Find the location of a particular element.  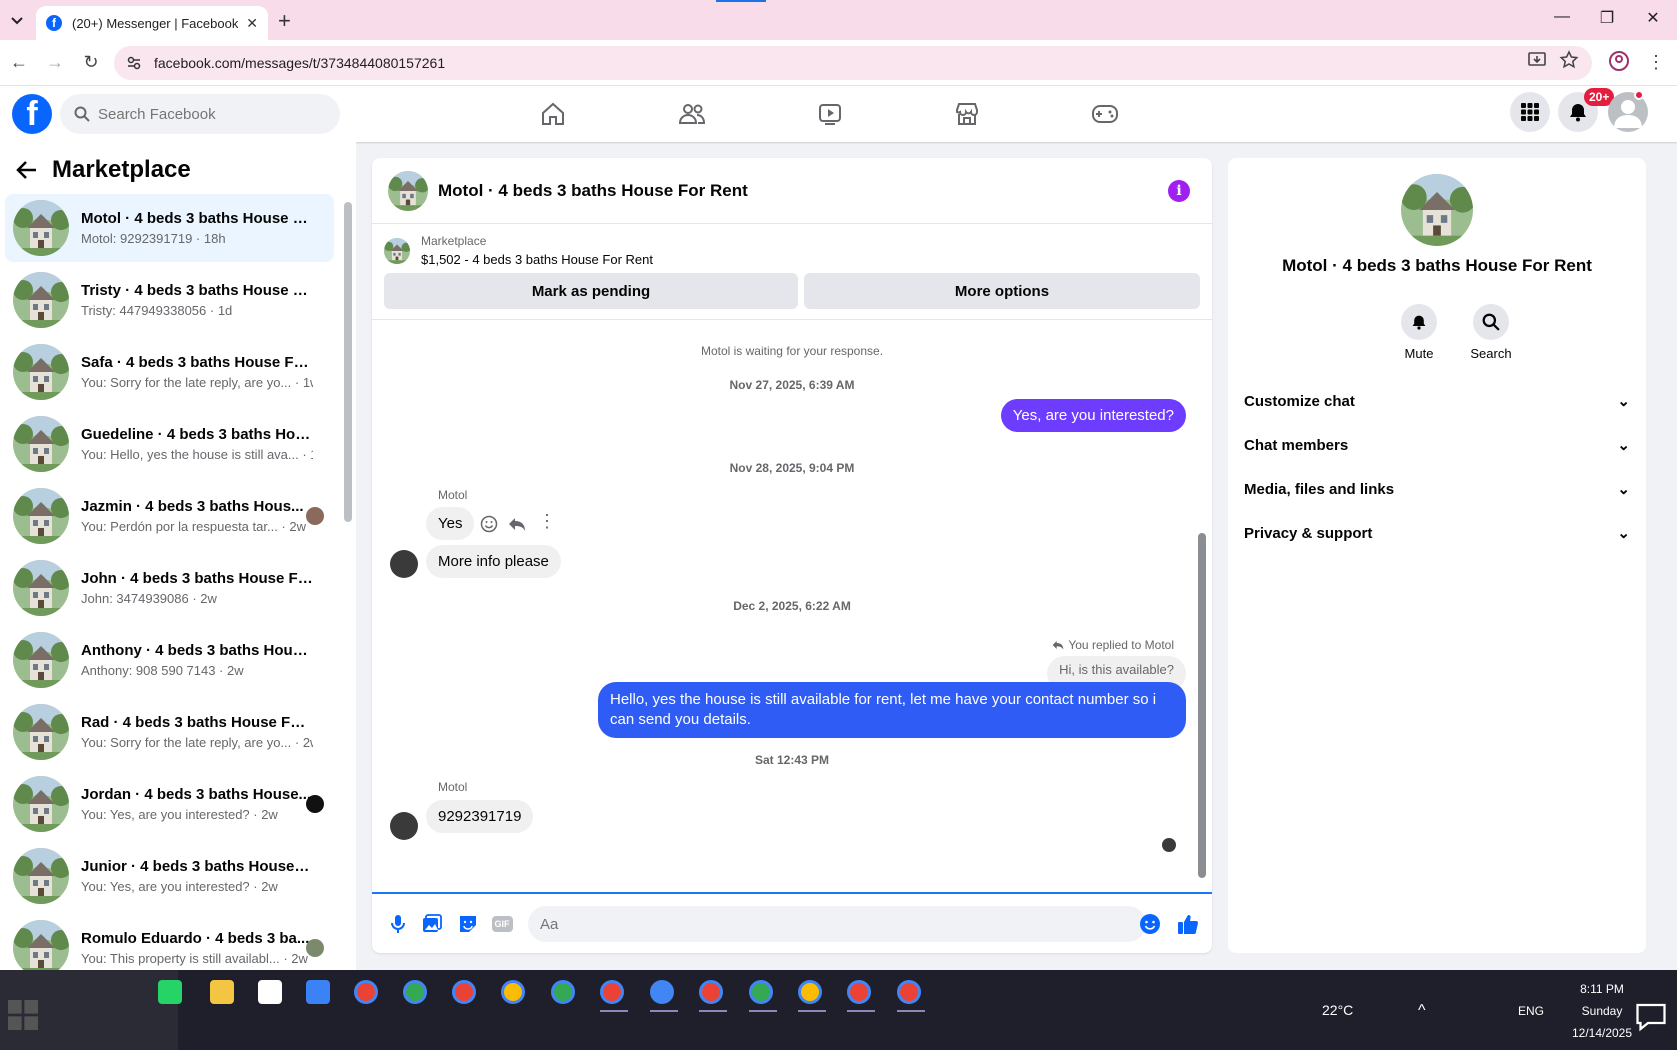

gaming-nav is located at coordinates (1105, 114).